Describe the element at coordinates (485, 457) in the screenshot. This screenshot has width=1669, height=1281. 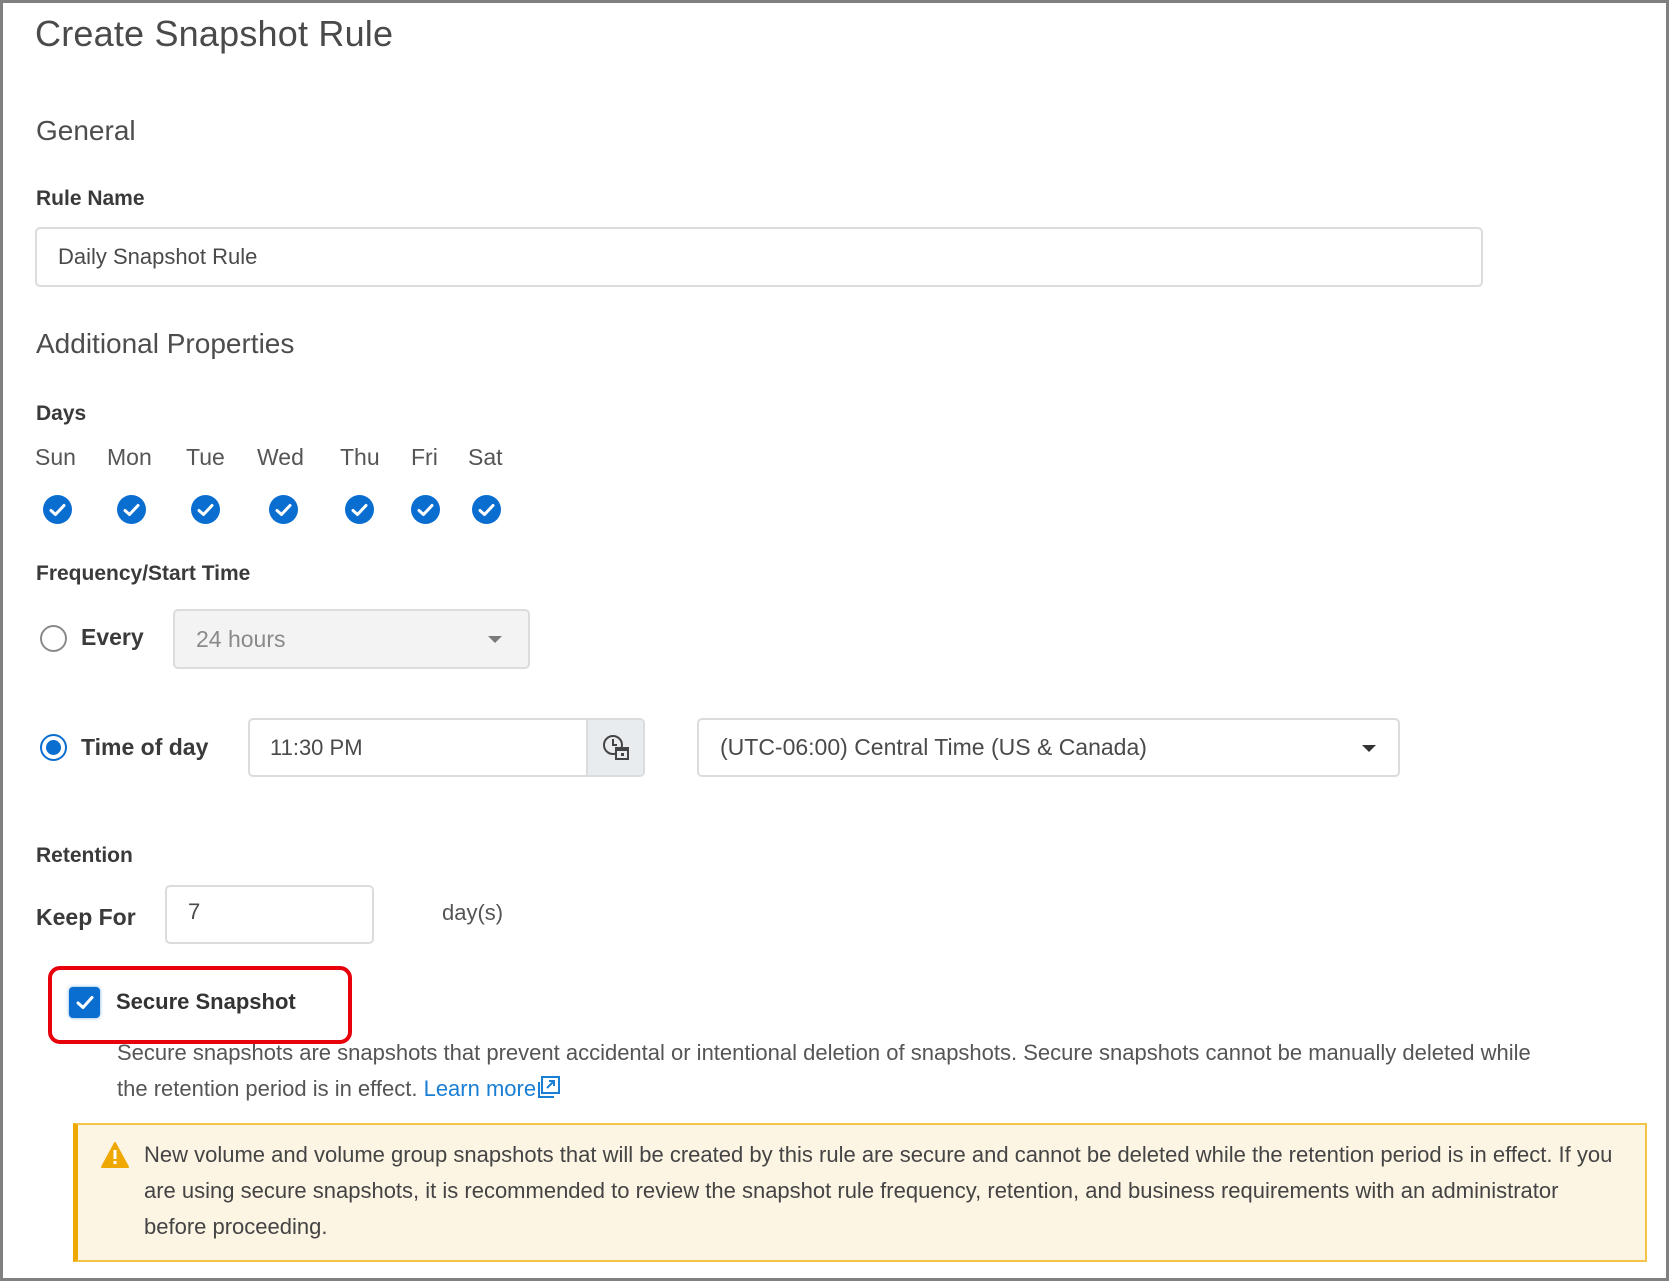
I see `day-label-sat: Sat` at that location.